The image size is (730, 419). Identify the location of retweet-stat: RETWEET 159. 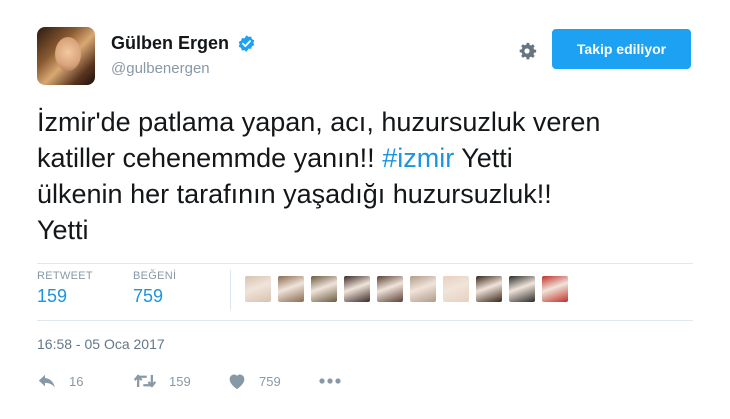
(65, 288).